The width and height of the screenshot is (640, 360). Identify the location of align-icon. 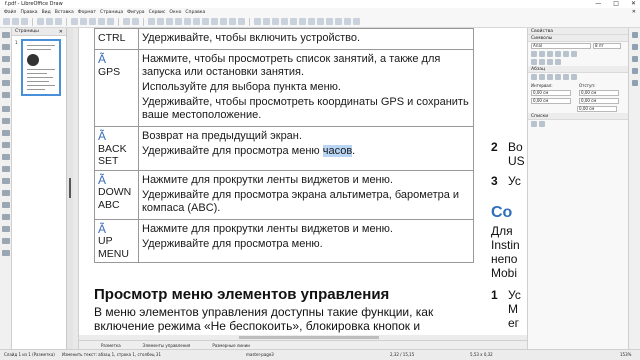
(266, 21).